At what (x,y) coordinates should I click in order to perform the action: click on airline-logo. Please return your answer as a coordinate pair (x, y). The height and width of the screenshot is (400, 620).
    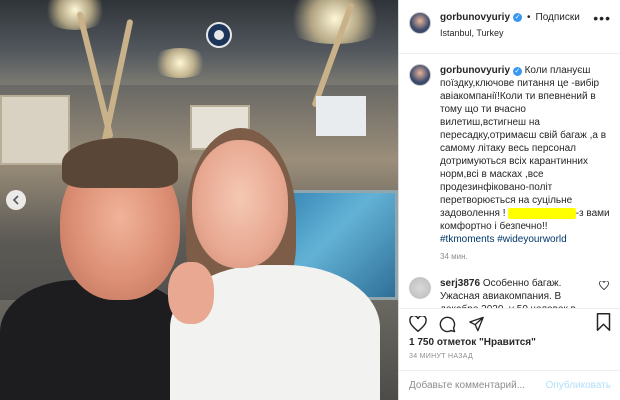
    Looking at the image, I should click on (219, 35).